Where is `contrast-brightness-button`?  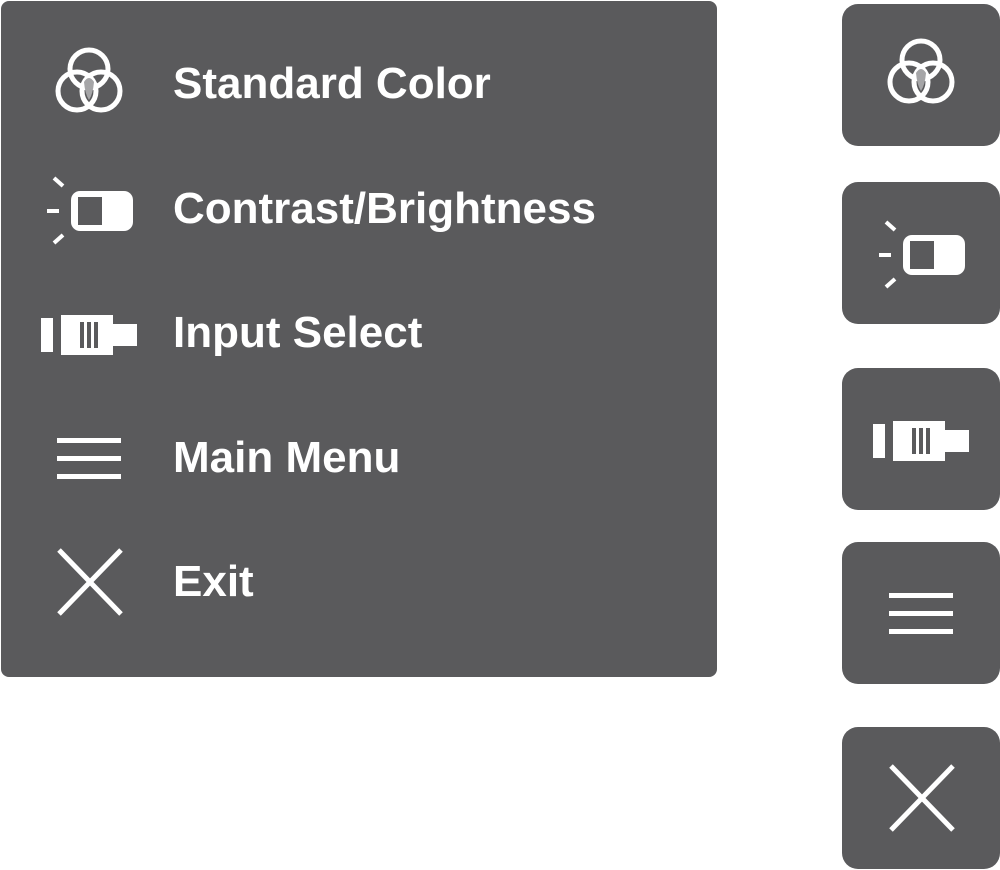
contrast-brightness-button is located at coordinates (921, 253).